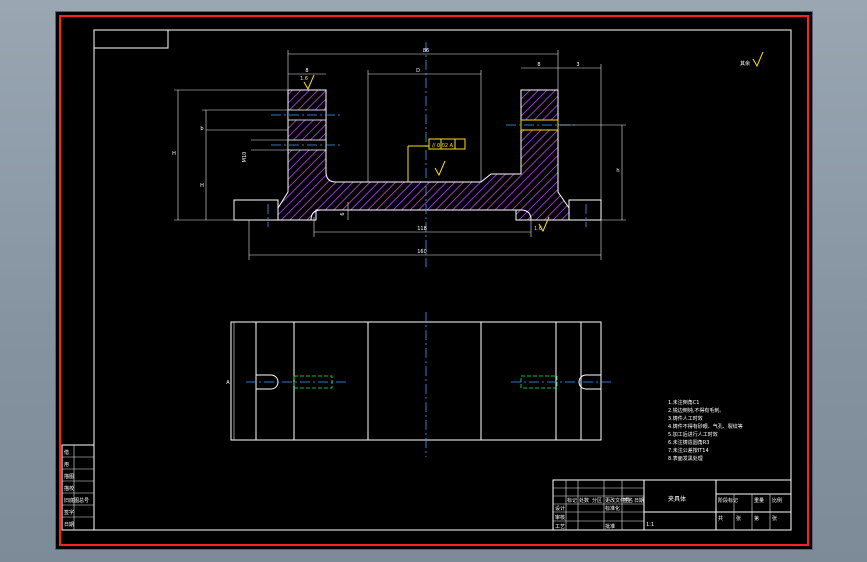  Describe the element at coordinates (745, 63) in the screenshot. I see `roughness-corner-label: 其余` at that location.